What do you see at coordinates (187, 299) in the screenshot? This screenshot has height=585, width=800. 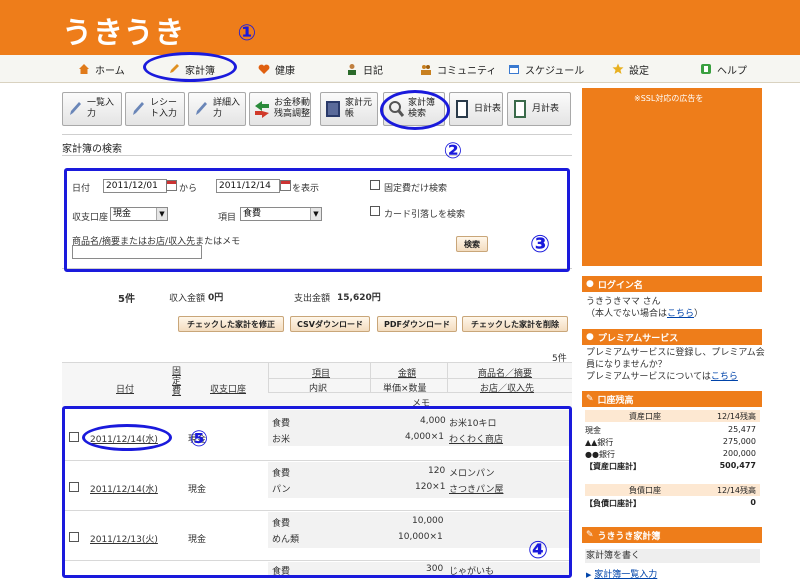 I see `income-label: 収入金額` at bounding box center [187, 299].